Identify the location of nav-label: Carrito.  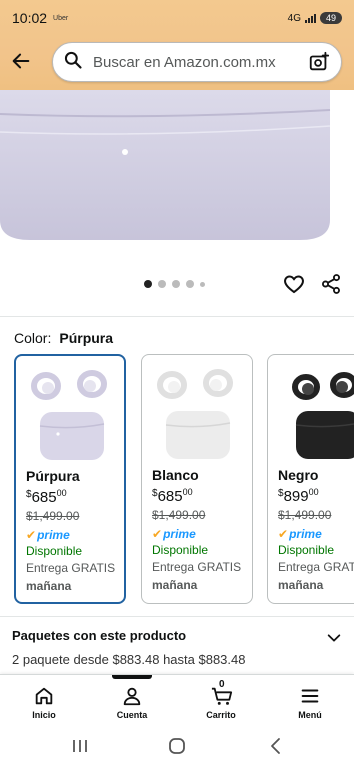
(221, 715).